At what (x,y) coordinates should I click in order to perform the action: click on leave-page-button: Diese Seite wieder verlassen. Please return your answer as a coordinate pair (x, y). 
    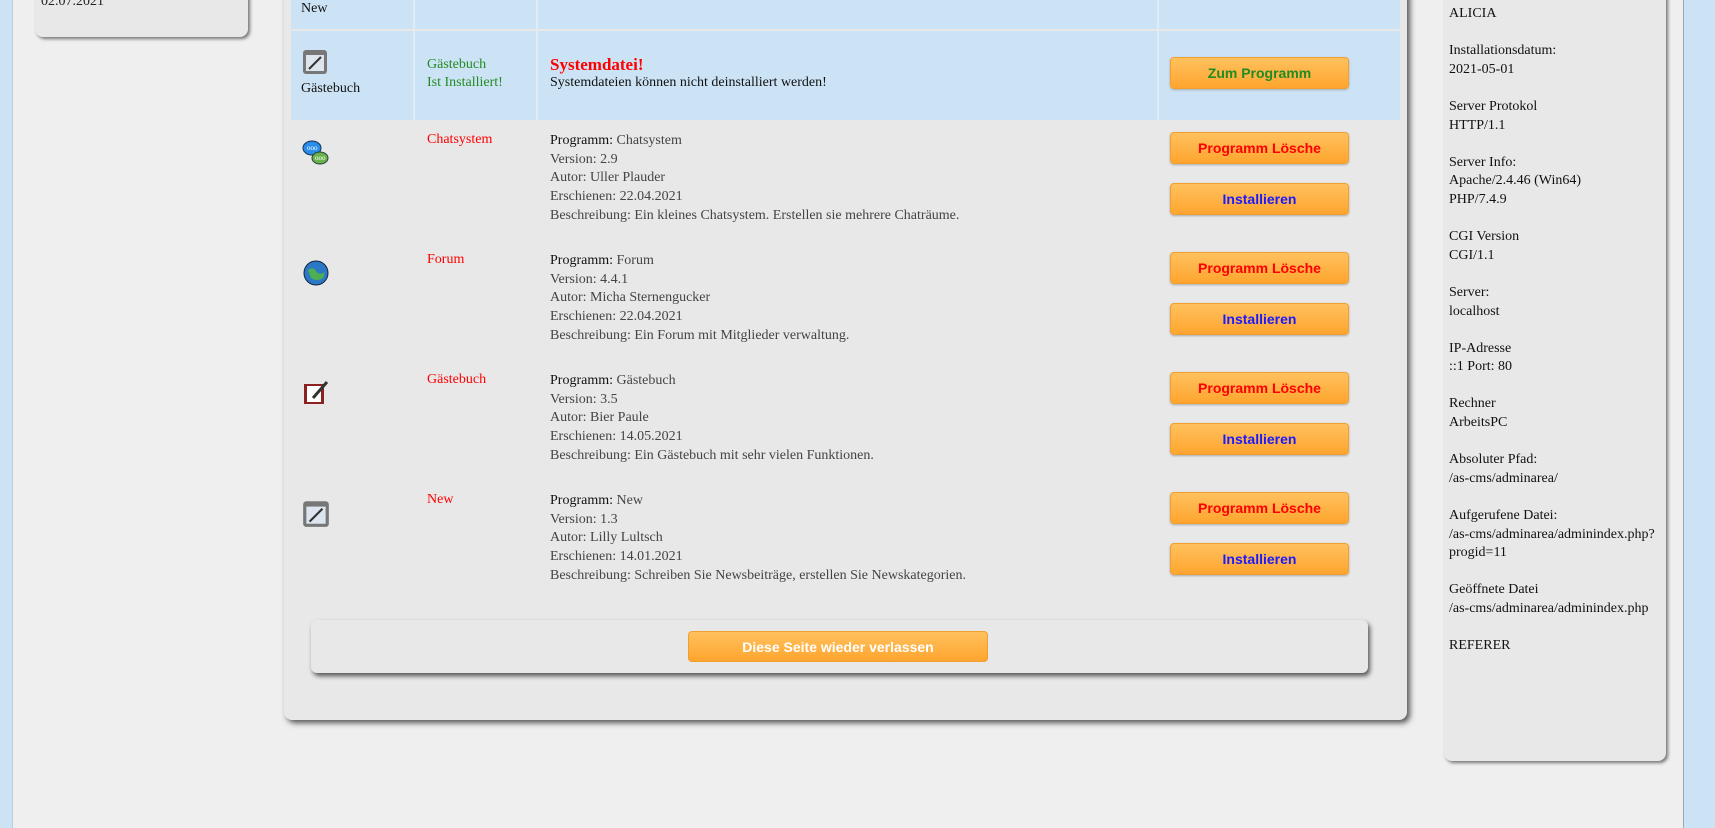
    Looking at the image, I should click on (838, 646).